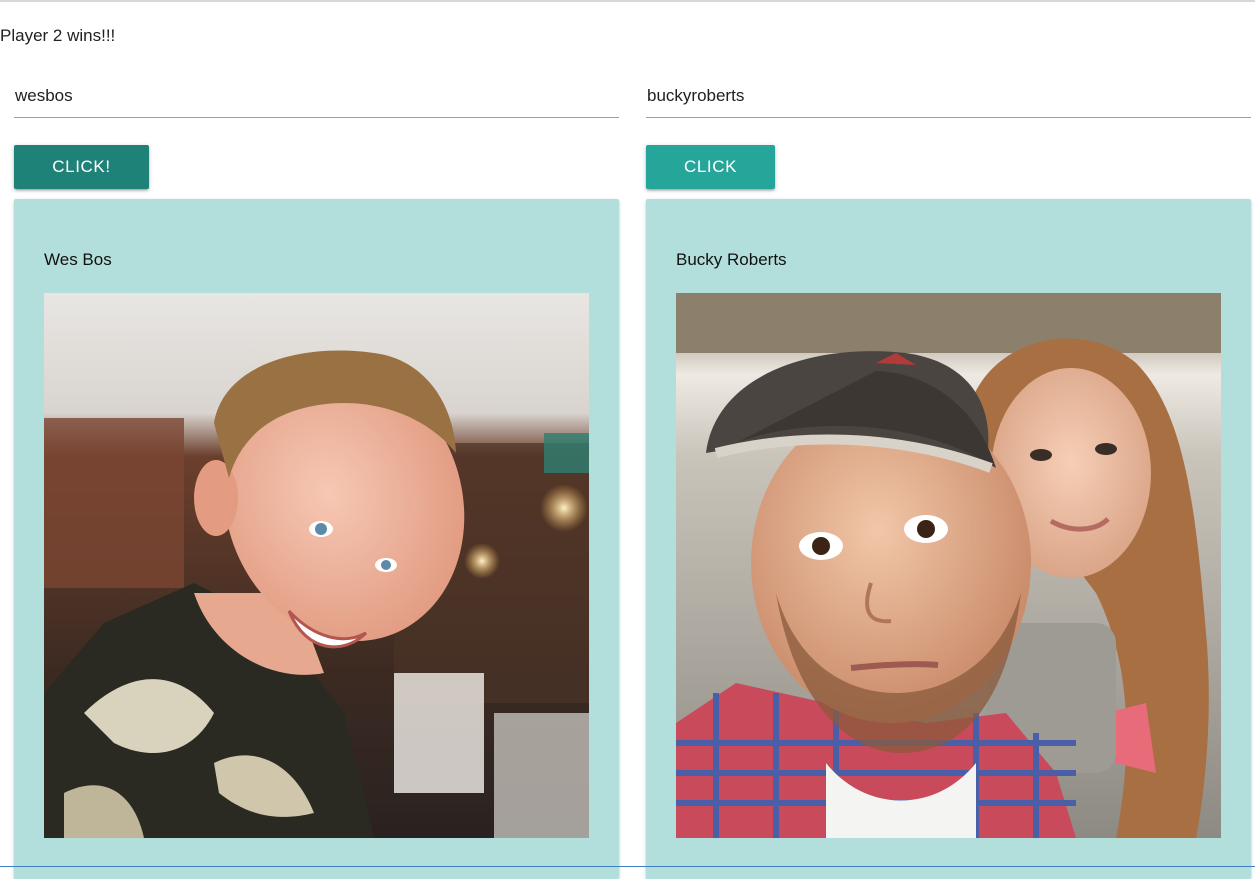 Image resolution: width=1255 pixels, height=879 pixels. Describe the element at coordinates (710, 167) in the screenshot. I see `player-2-click-button: CLICK` at that location.